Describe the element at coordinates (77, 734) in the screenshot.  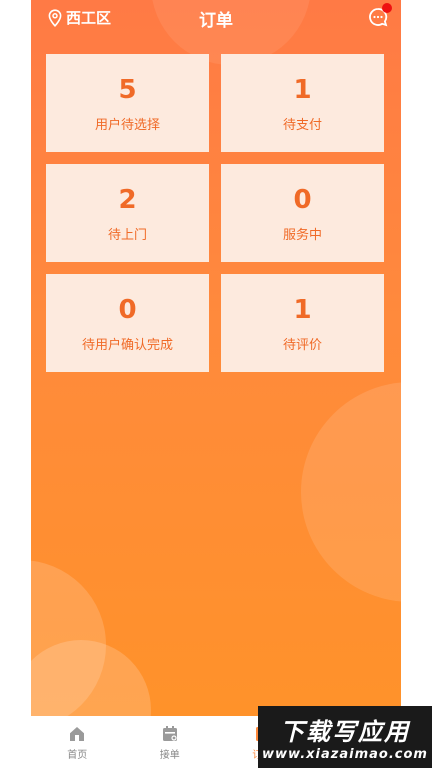
I see `home-icon` at that location.